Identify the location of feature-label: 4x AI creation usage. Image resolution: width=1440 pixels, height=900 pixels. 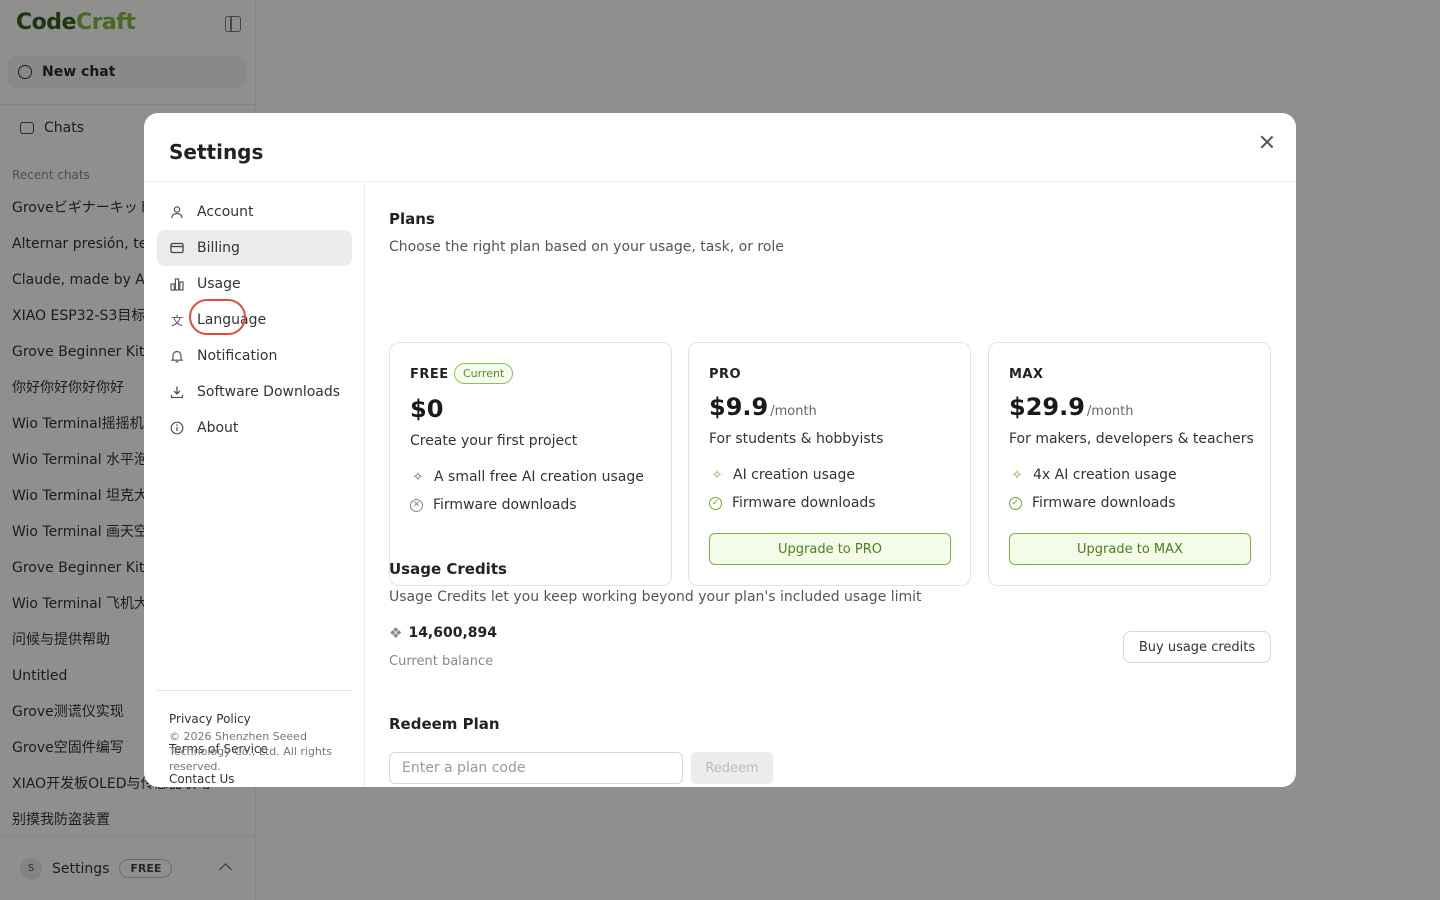
(1105, 475).